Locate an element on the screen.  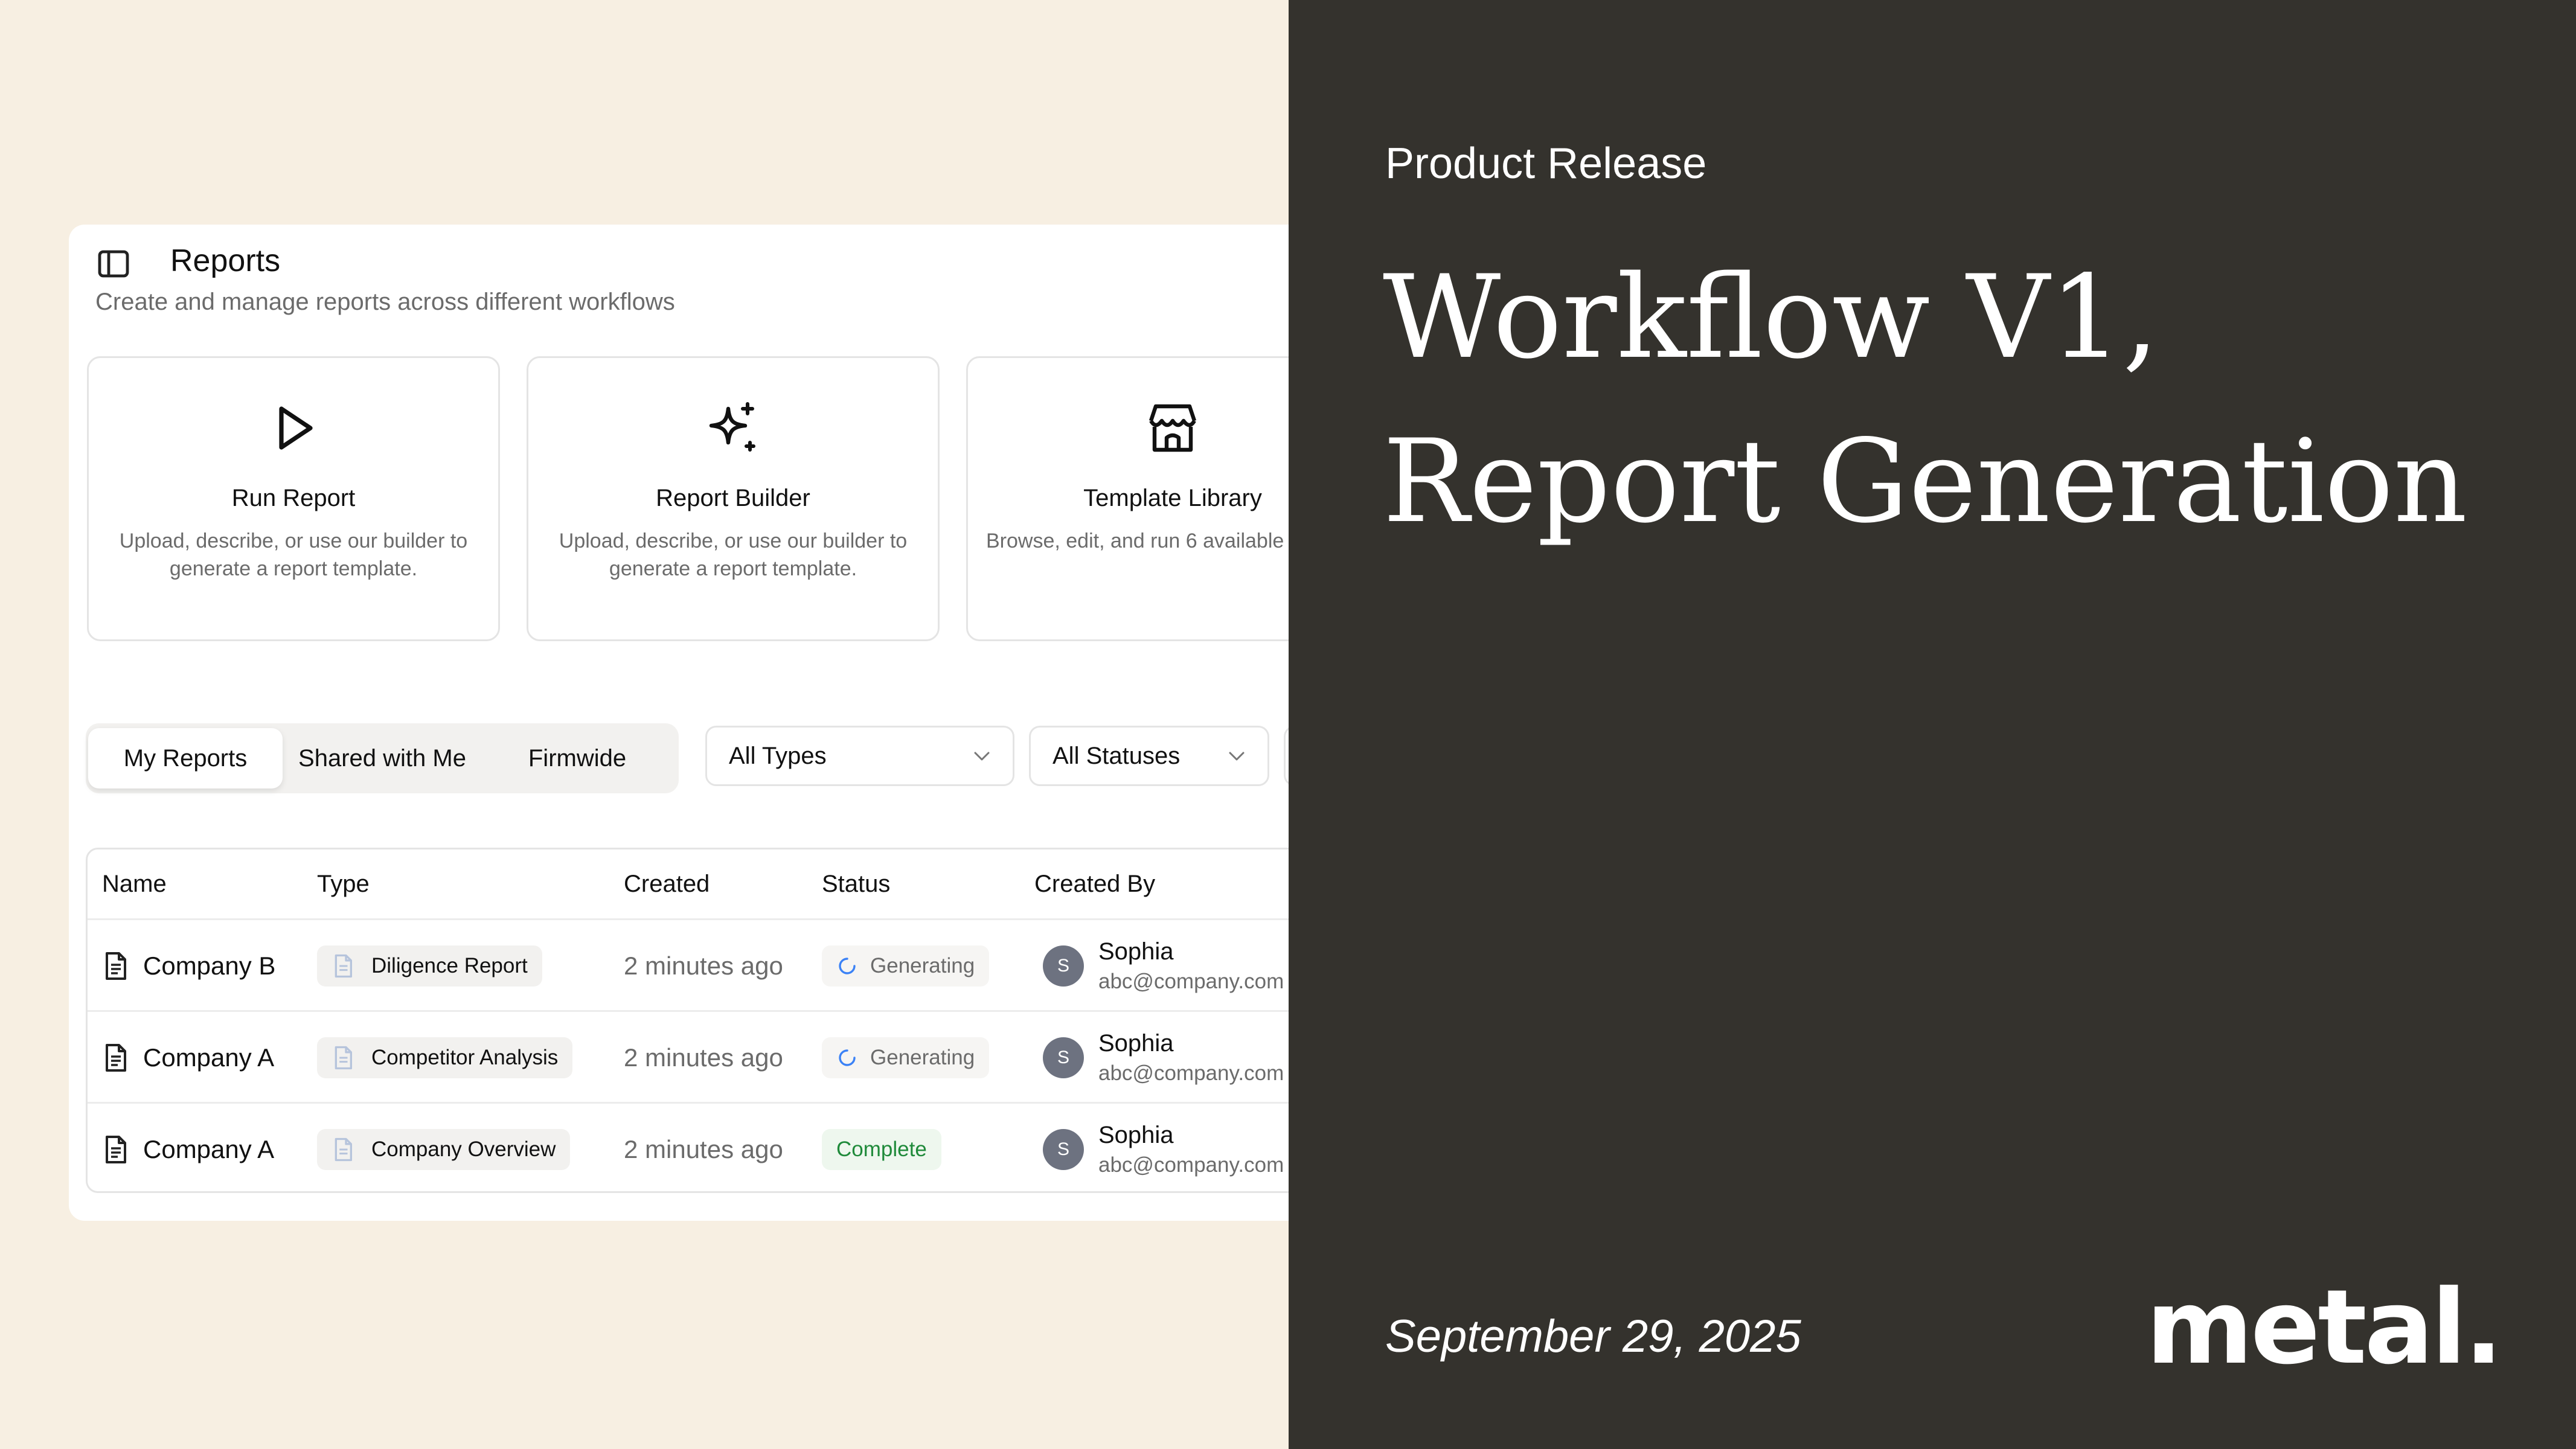
report-type-badge: Company Overview is located at coordinates (444, 1149).